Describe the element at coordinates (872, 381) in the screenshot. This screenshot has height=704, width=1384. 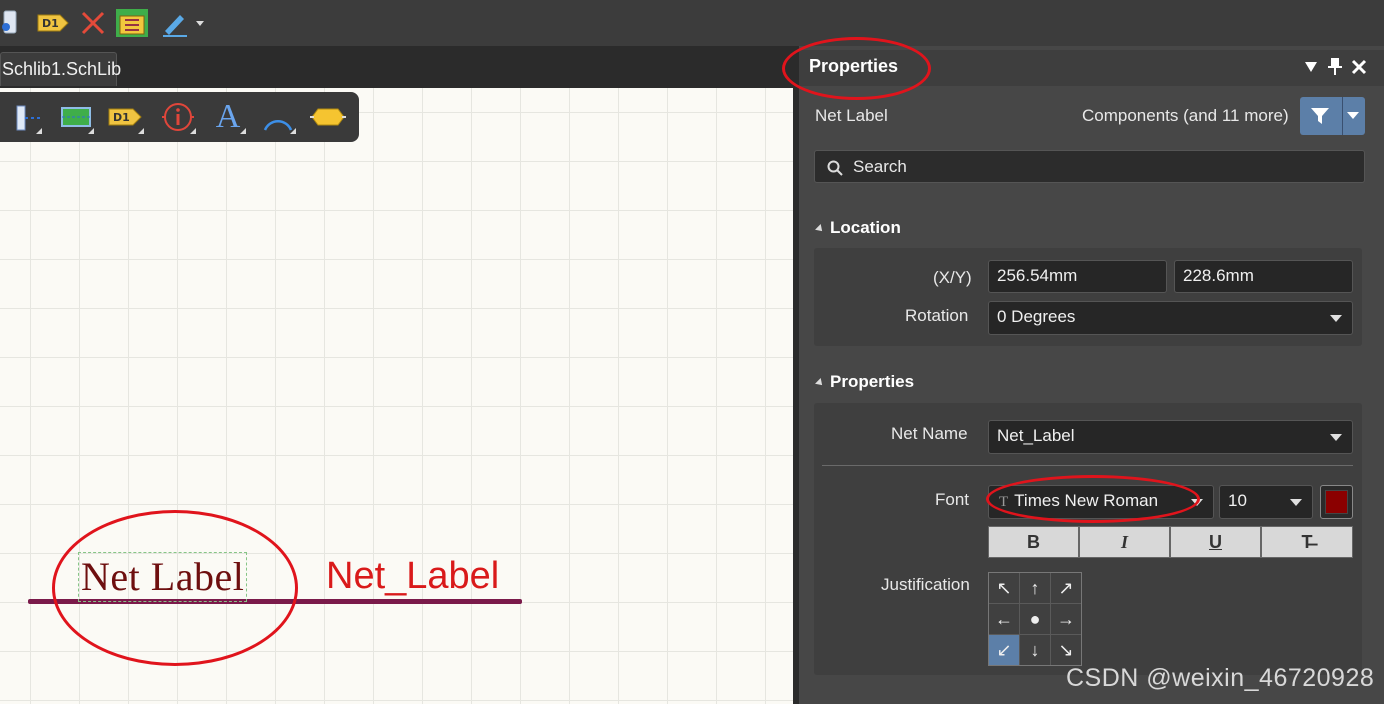
I see `properties-title: Properties` at that location.